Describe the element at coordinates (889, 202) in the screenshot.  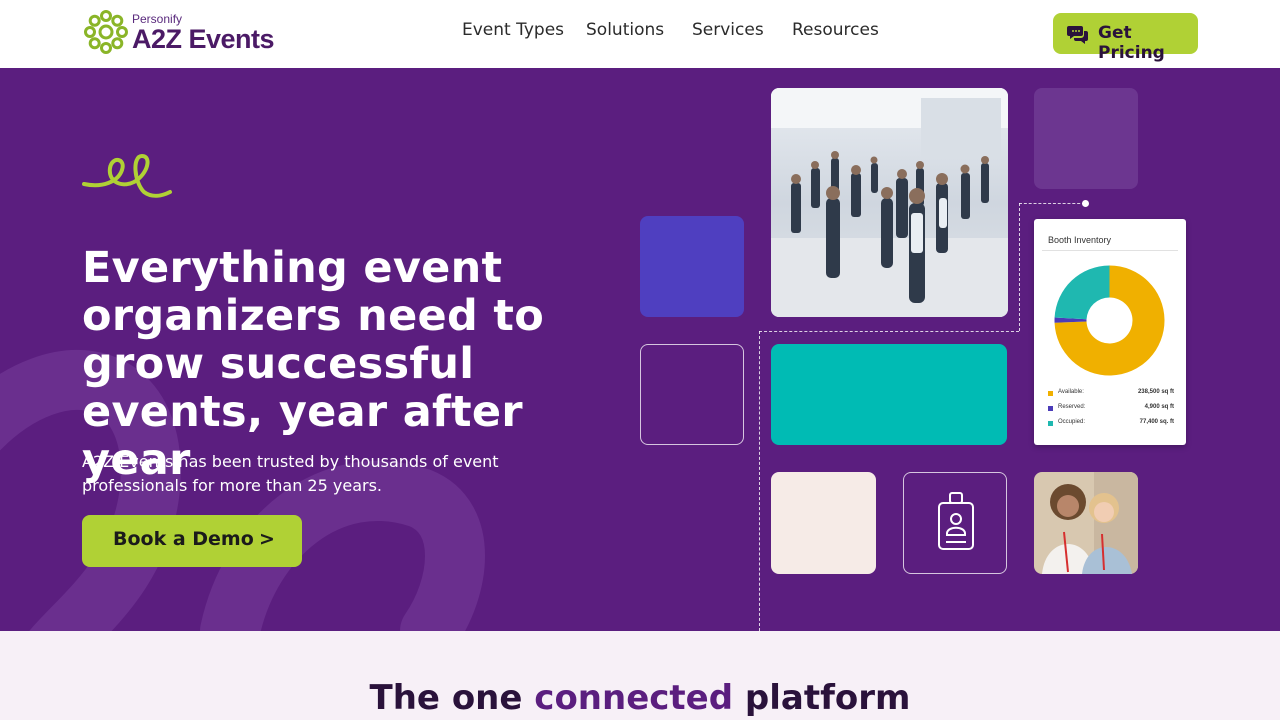
I see `crowd-photo` at that location.